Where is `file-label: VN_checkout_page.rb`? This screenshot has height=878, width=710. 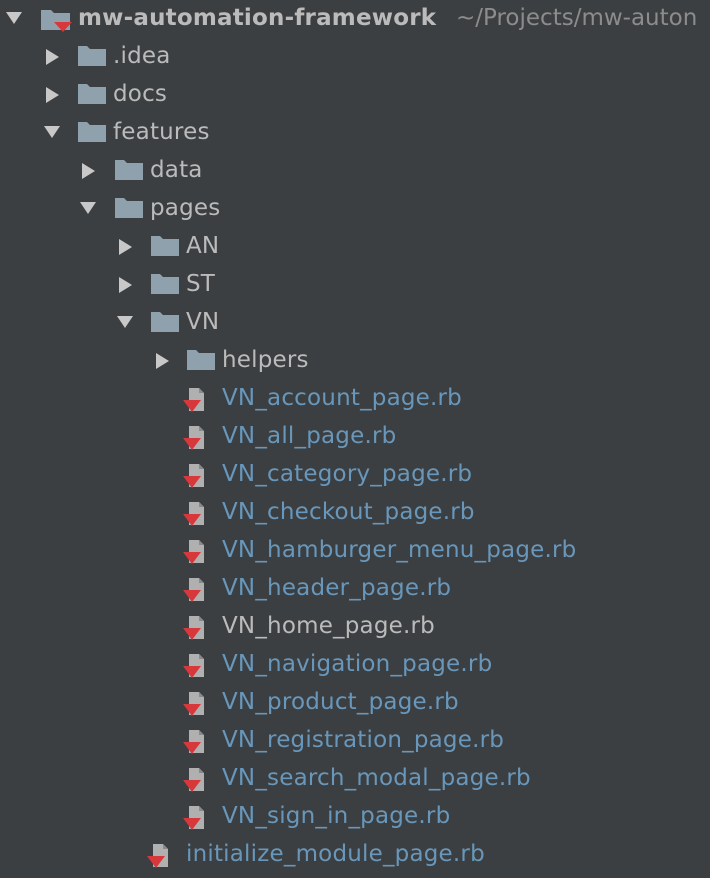
file-label: VN_checkout_page.rb is located at coordinates (348, 512).